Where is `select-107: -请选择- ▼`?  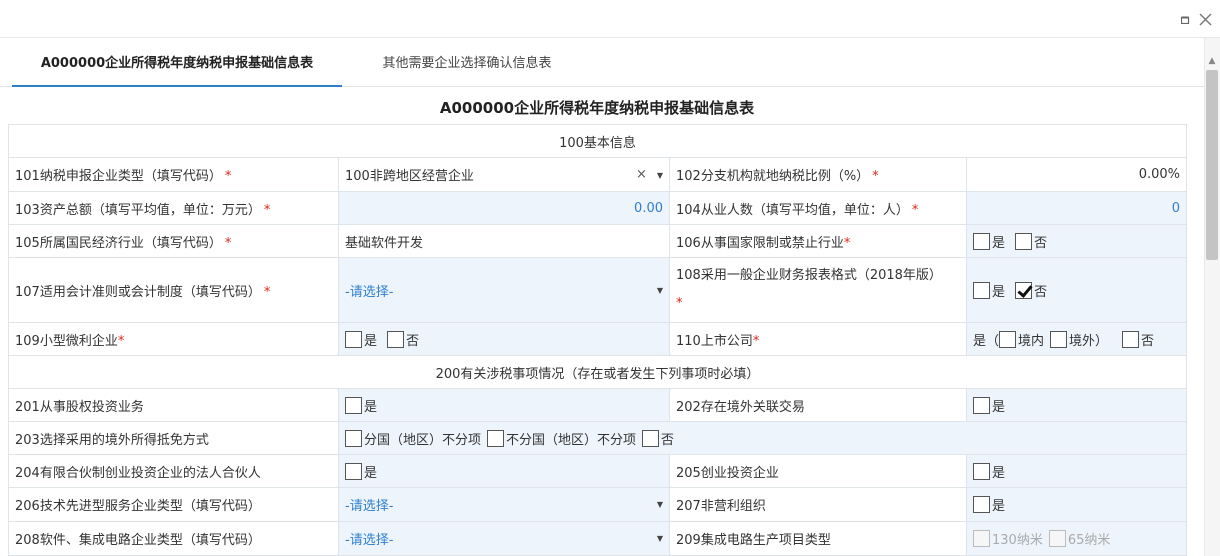 select-107: -请选择- ▼ is located at coordinates (504, 290).